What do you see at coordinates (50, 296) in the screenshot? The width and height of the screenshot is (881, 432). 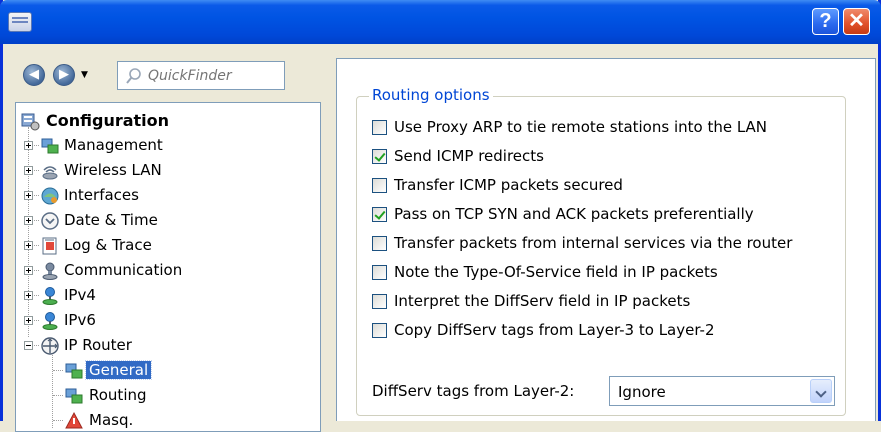 I see `ipv4-icon` at bounding box center [50, 296].